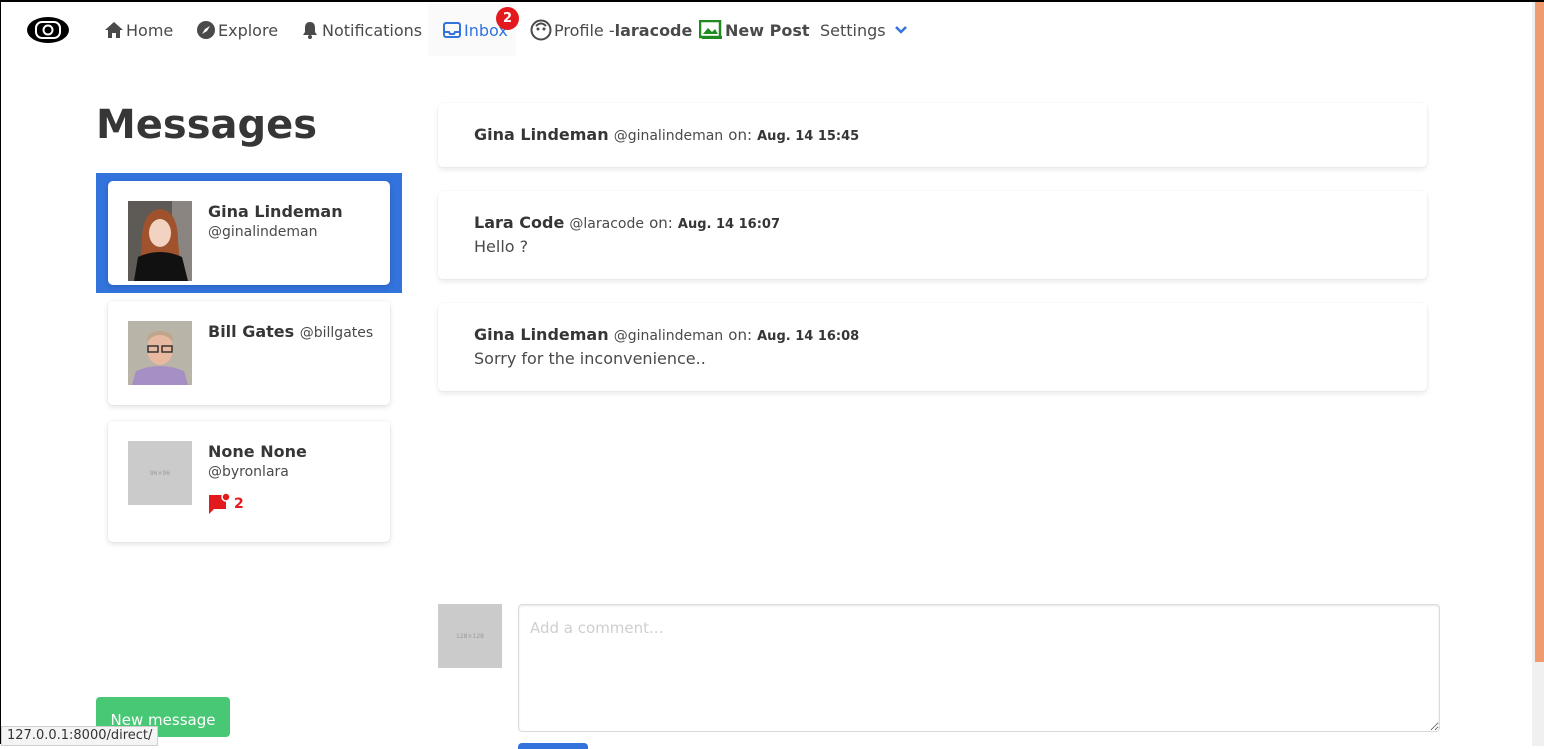 The image size is (1544, 749). Describe the element at coordinates (114, 30) in the screenshot. I see `home-icon` at that location.